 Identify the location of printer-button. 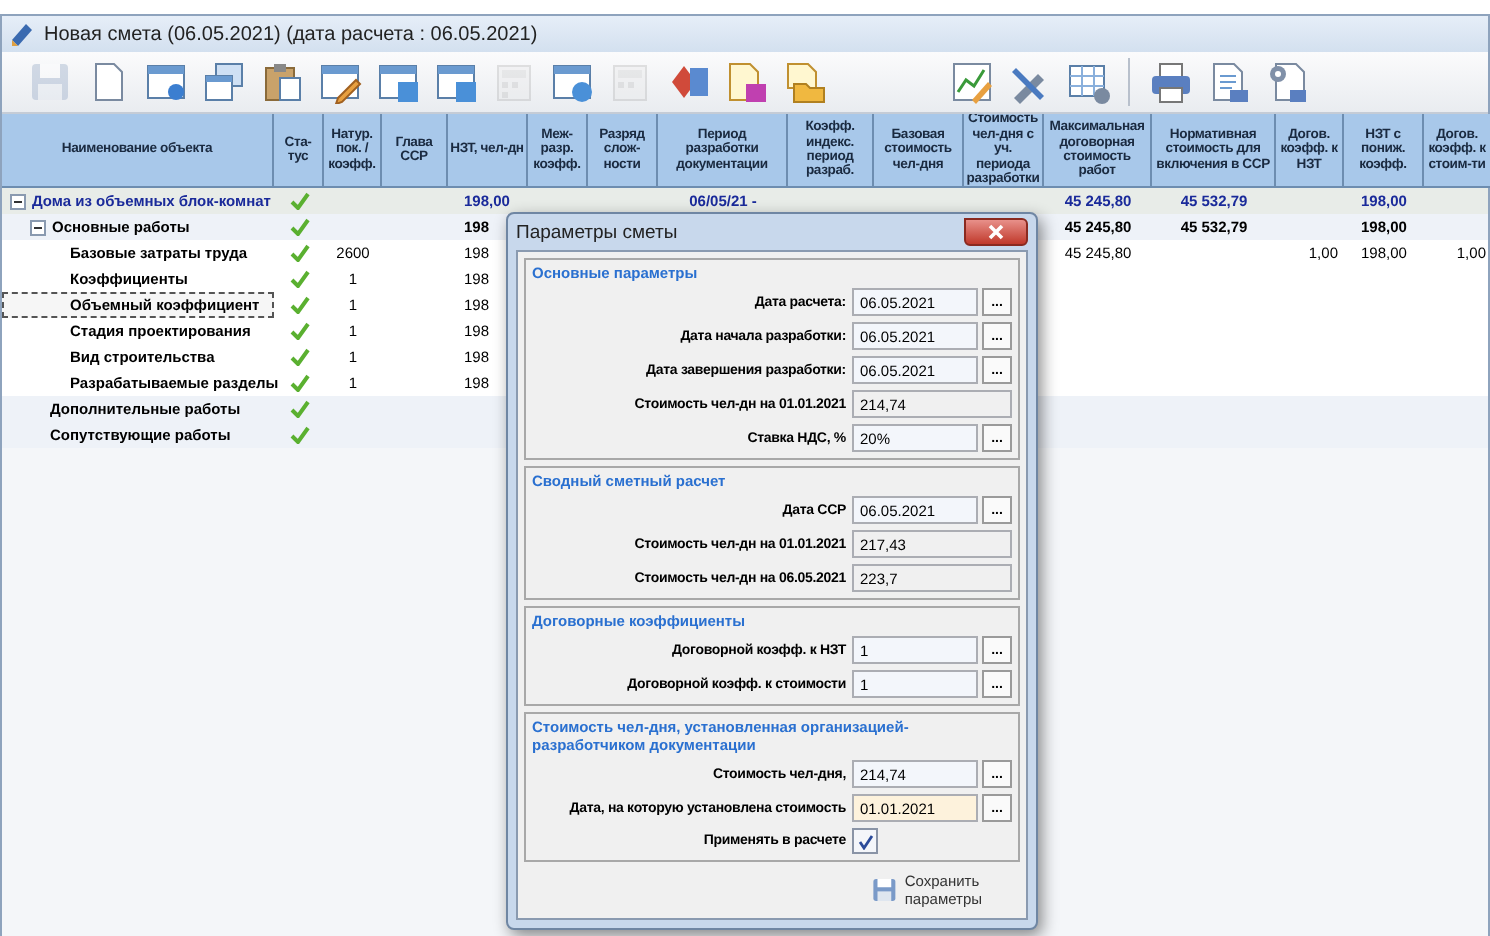
(1170, 82).